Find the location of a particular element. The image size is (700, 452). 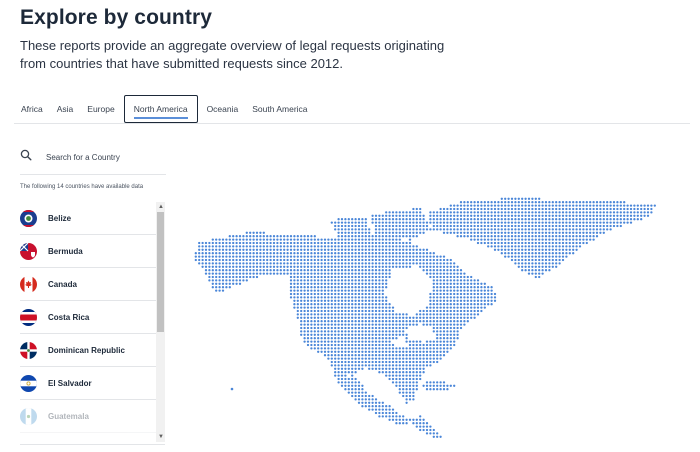

country-label: Costa Rica is located at coordinates (69, 317).